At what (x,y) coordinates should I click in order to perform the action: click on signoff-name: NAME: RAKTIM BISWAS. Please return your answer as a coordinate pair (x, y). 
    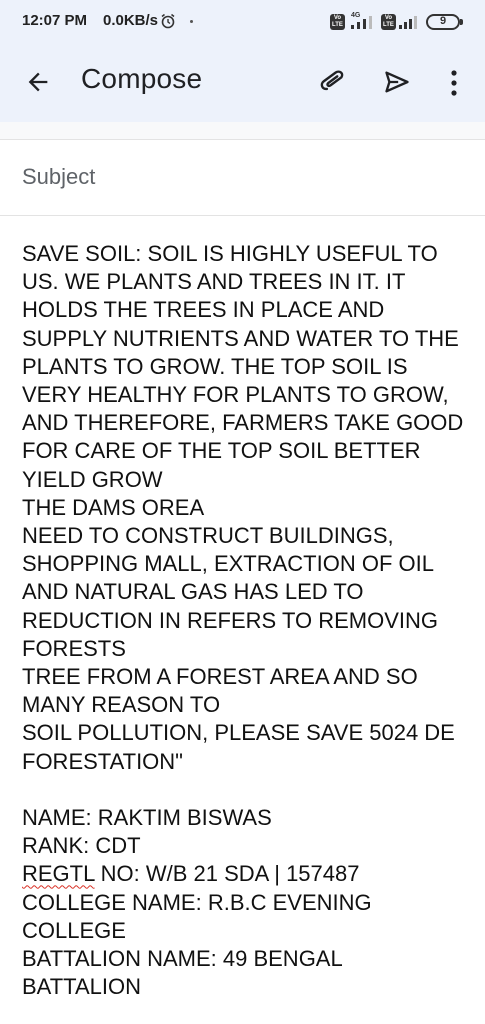
    Looking at the image, I should click on (147, 817).